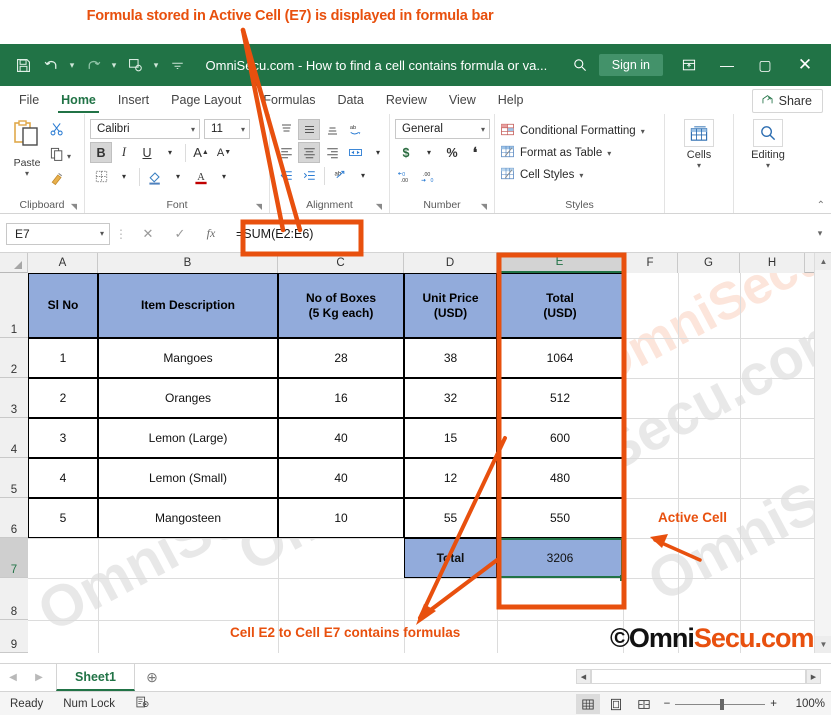 The image size is (831, 715). I want to click on zoom-knob, so click(722, 704).